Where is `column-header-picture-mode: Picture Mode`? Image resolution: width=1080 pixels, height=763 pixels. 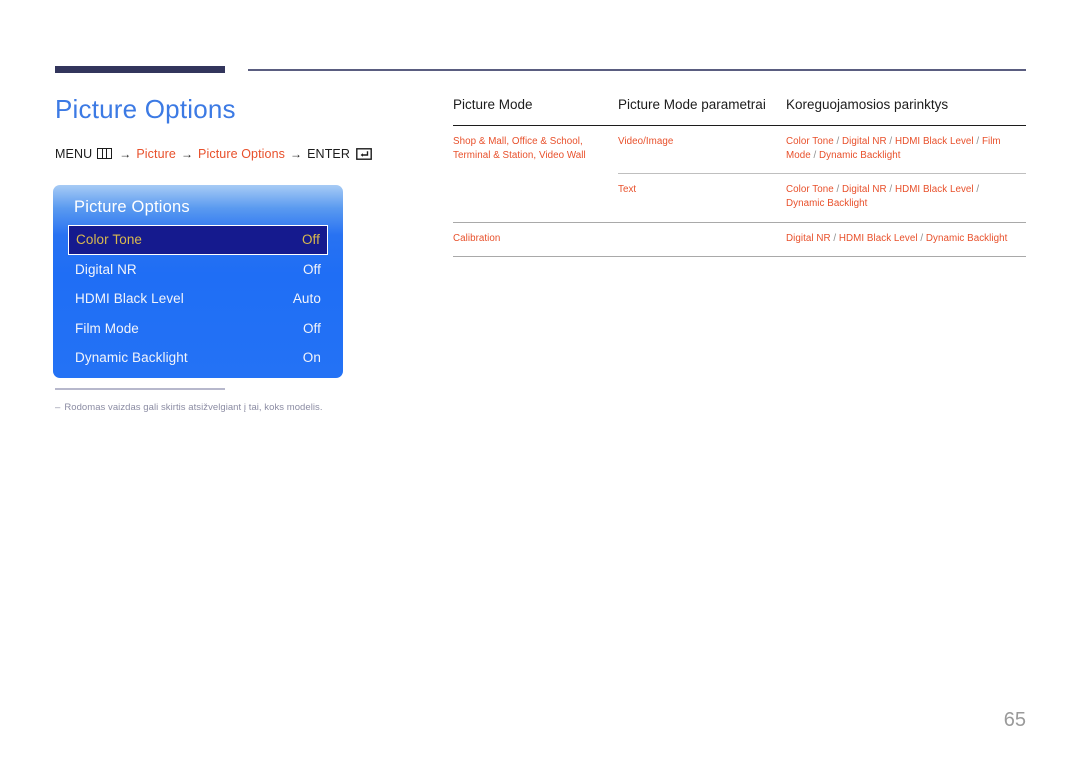
column-header-picture-mode: Picture Mode is located at coordinates (535, 111).